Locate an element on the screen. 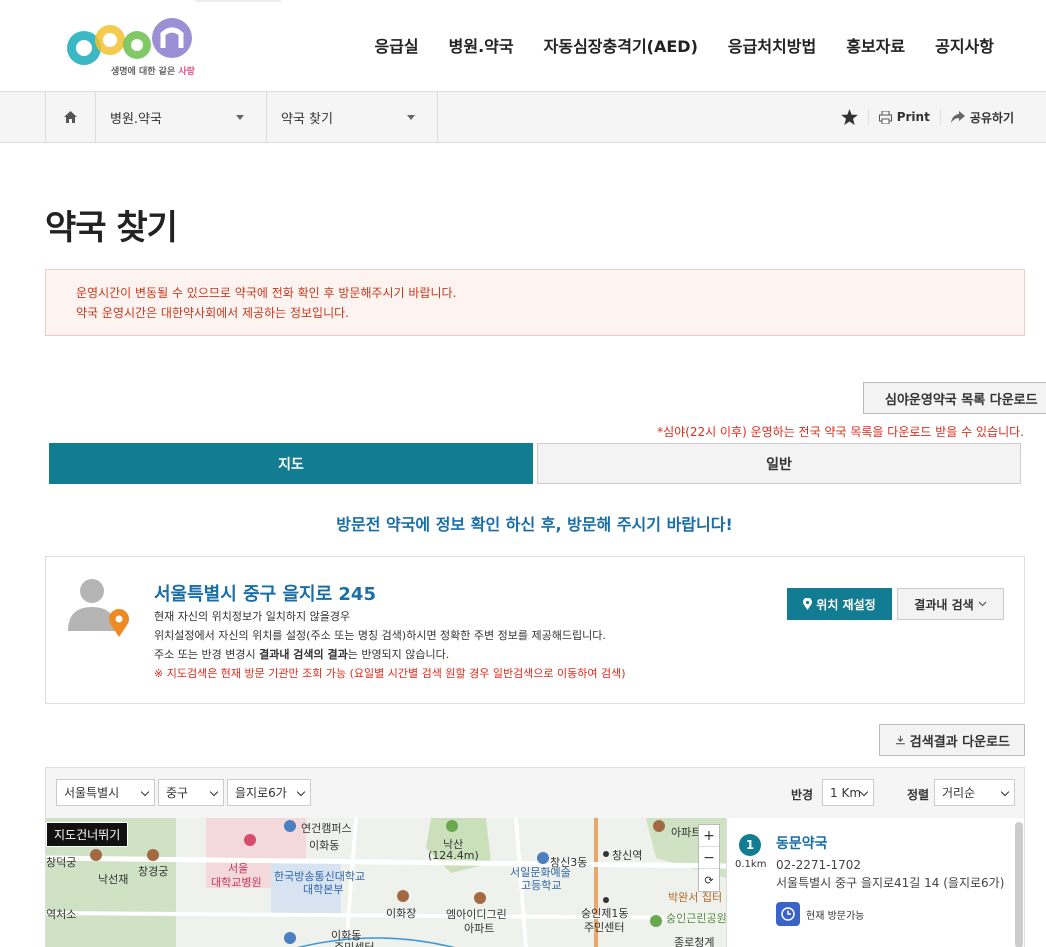 This screenshot has width=1046, height=947. zoom-out-button: − is located at coordinates (709, 858).